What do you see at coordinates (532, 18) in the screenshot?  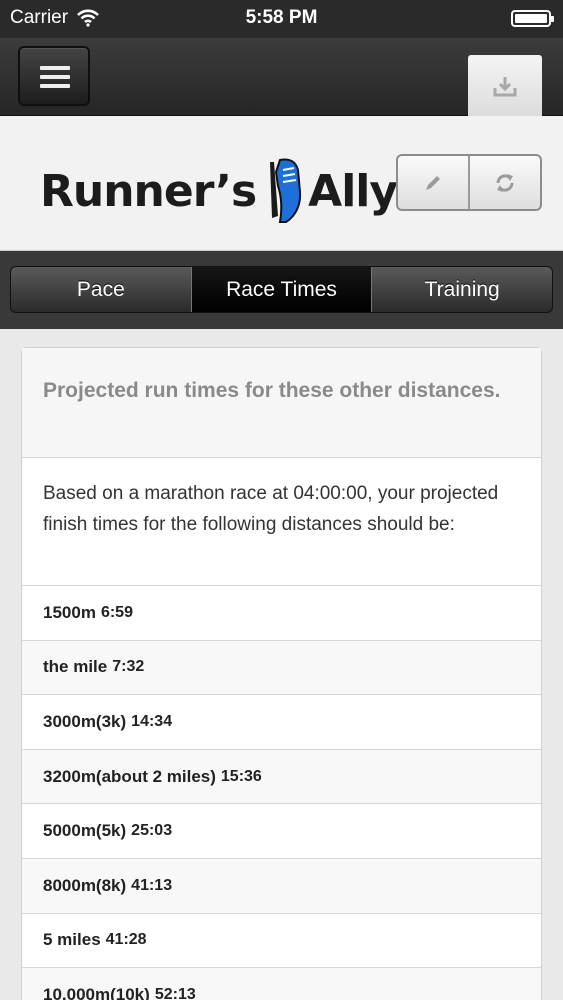 I see `battery-icon` at bounding box center [532, 18].